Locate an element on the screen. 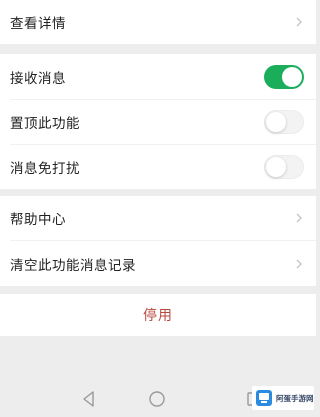  disable-label: 停用 is located at coordinates (158, 316).